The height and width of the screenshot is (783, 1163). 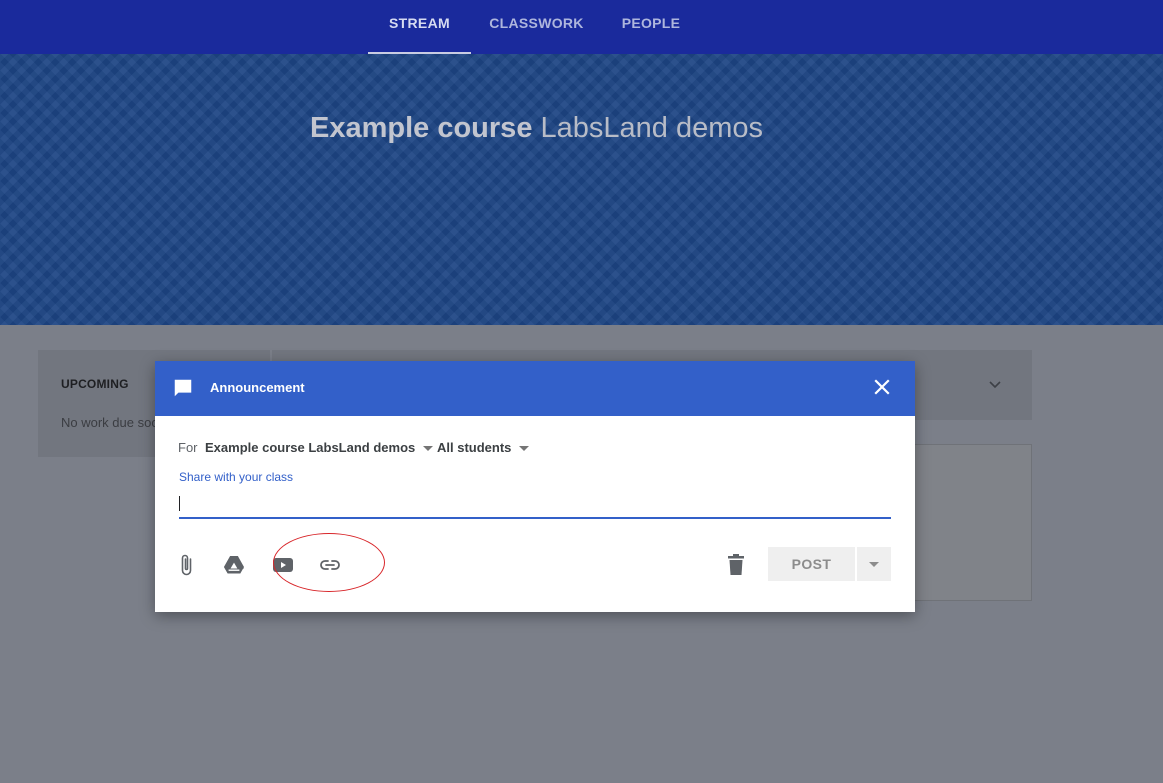 What do you see at coordinates (113, 422) in the screenshot?
I see `upcoming-text: No work due soon` at bounding box center [113, 422].